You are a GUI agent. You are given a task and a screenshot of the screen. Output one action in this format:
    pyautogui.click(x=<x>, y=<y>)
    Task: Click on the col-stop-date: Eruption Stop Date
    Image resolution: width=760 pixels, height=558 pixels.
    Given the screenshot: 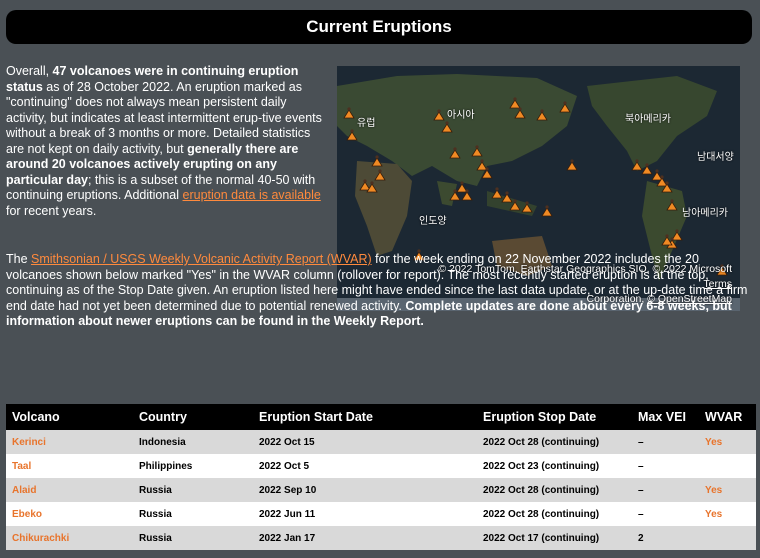 What is the action you would take?
    pyautogui.click(x=554, y=417)
    